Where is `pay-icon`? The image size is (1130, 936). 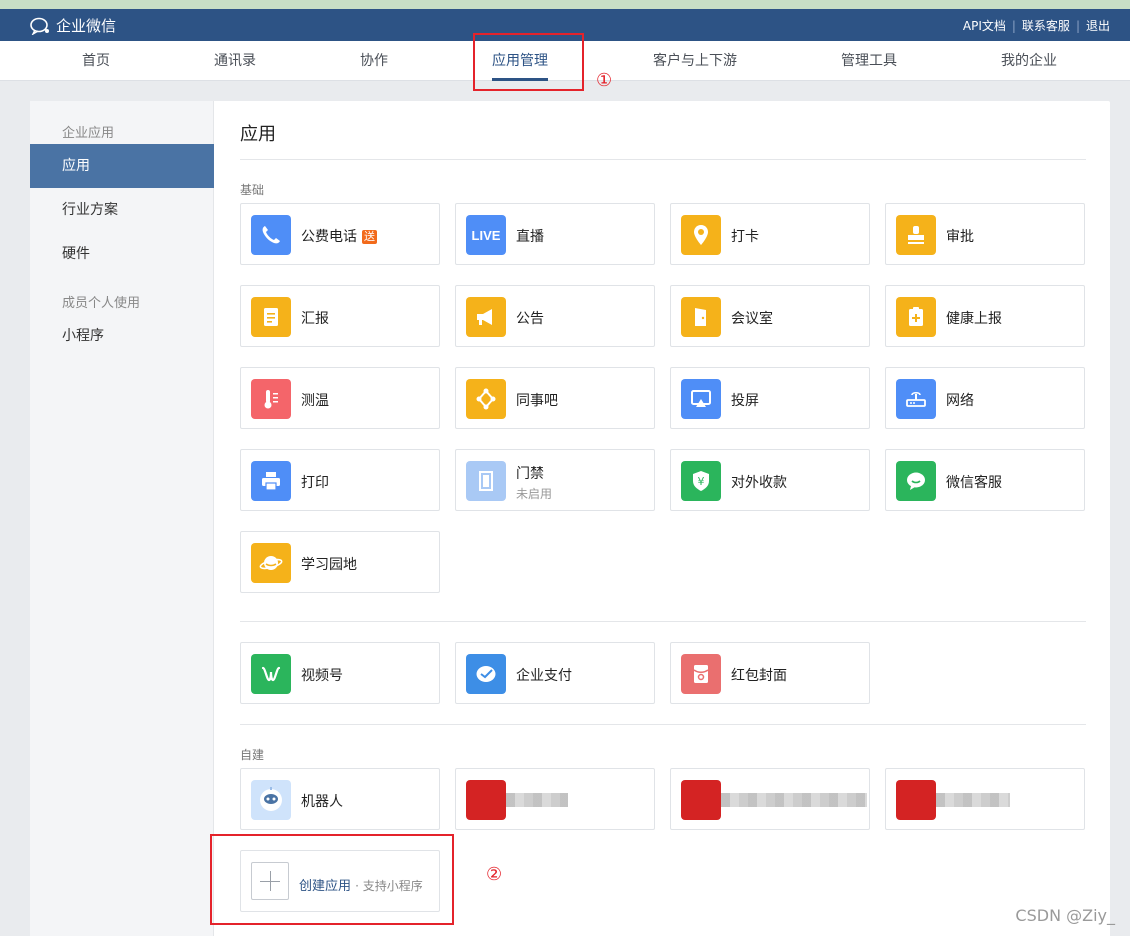
pay-icon is located at coordinates (486, 674).